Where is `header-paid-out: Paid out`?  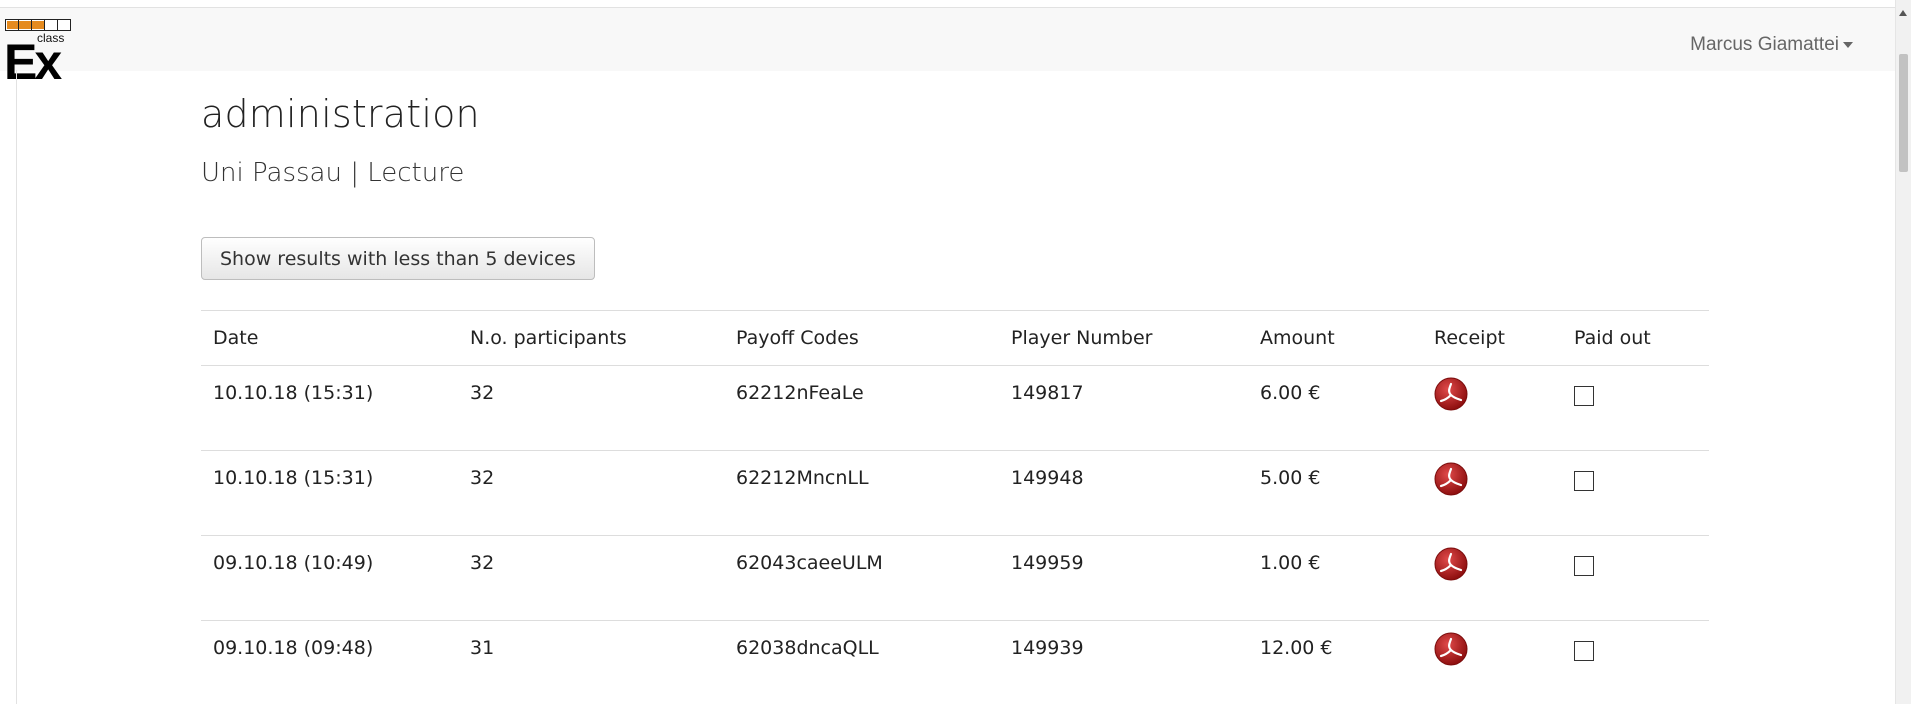 header-paid-out: Paid out is located at coordinates (1635, 338).